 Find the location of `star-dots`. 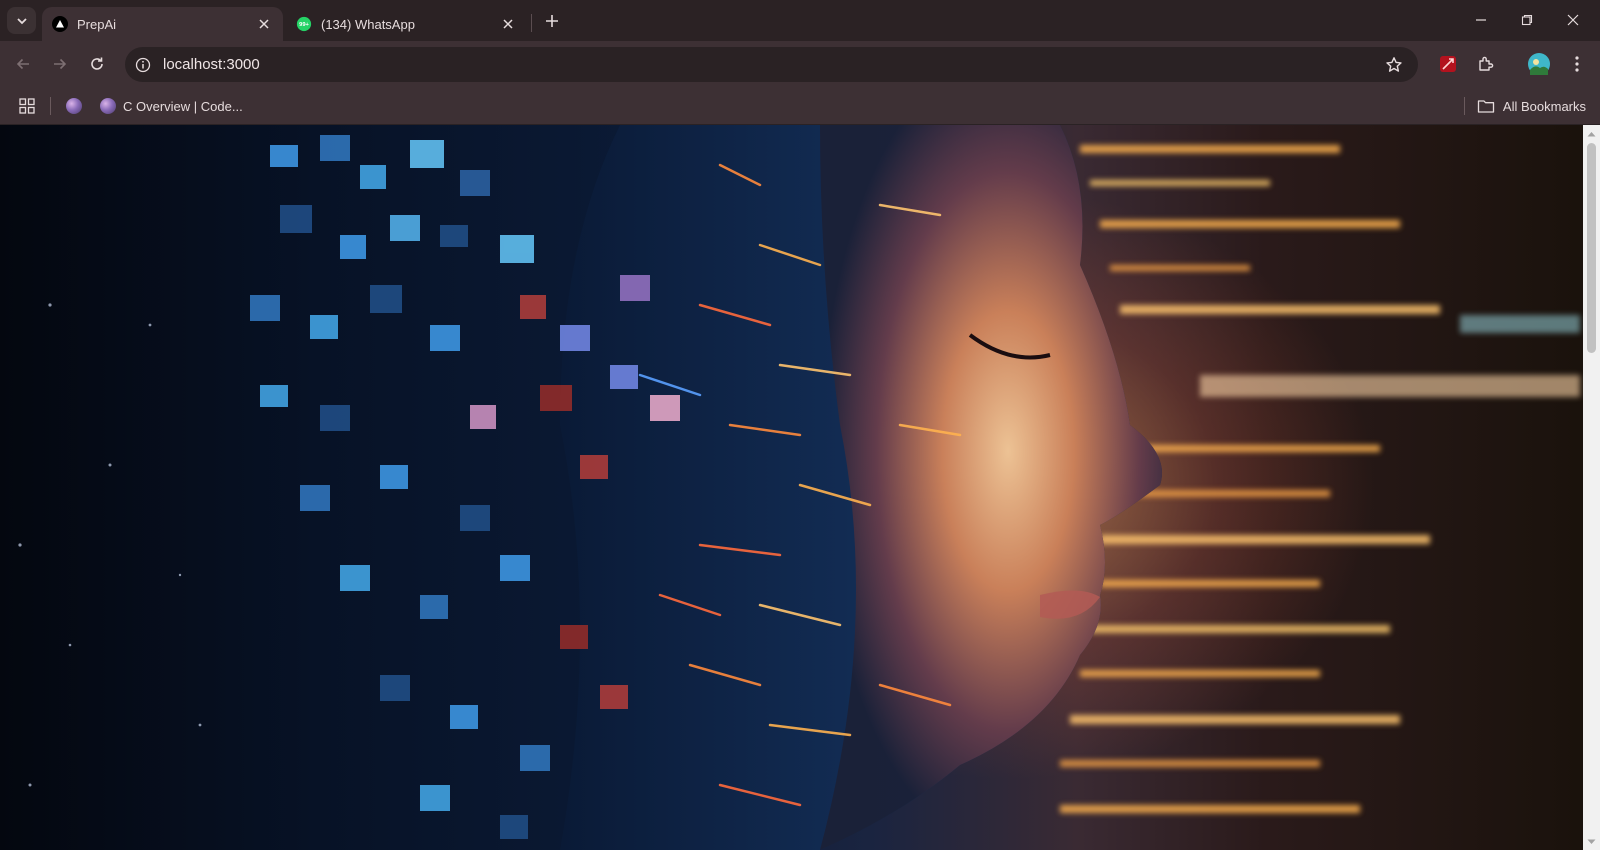

star-dots is located at coordinates (110, 545).